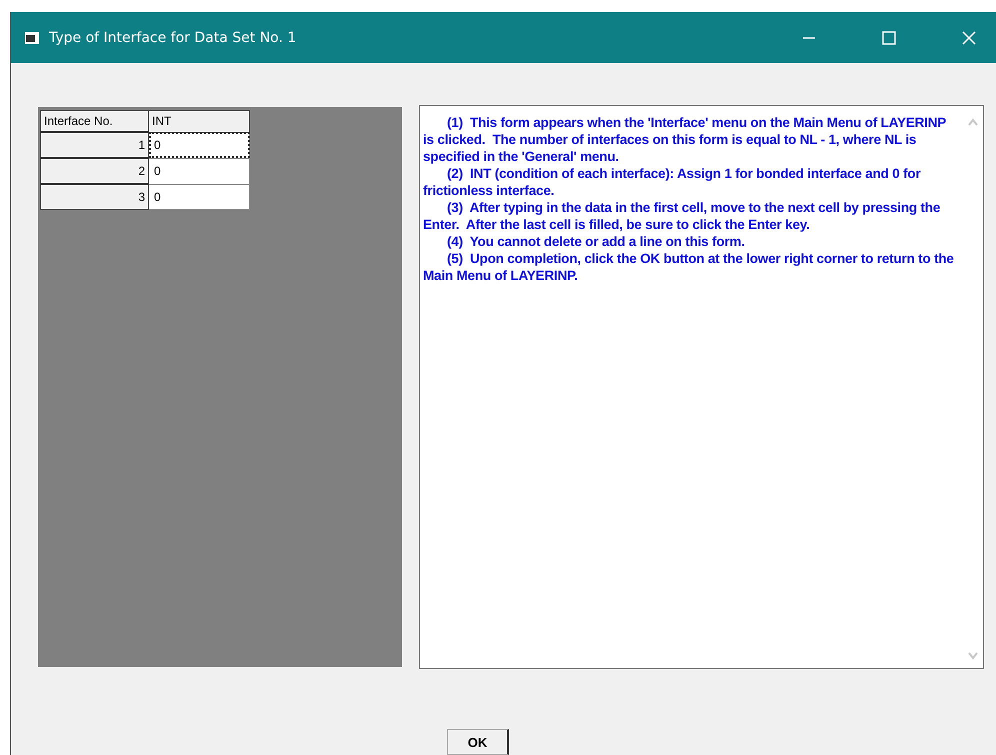 The image size is (996, 755). What do you see at coordinates (689, 267) in the screenshot?
I see `instruction-paragraph: (5) Upon completion, click the OK button at the lower right corner to return to the Main Menu of LAYERINP.` at bounding box center [689, 267].